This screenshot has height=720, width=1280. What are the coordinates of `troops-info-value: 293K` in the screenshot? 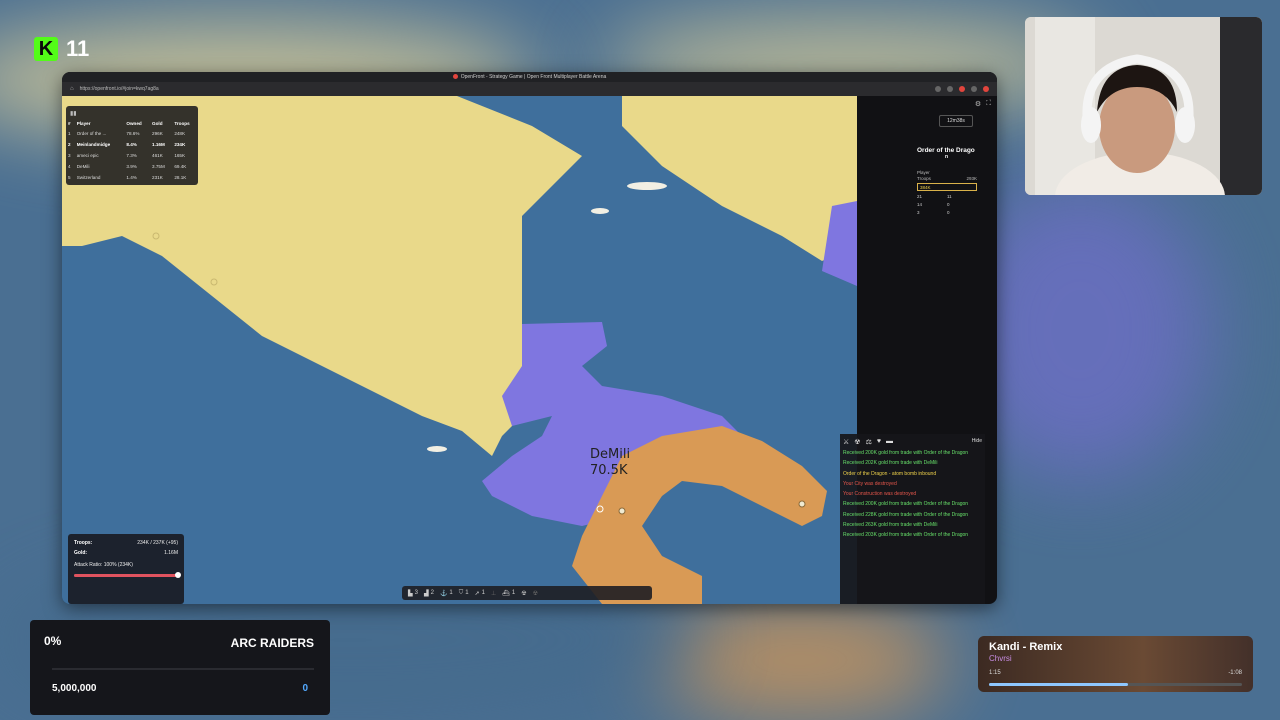 It's located at (971, 178).